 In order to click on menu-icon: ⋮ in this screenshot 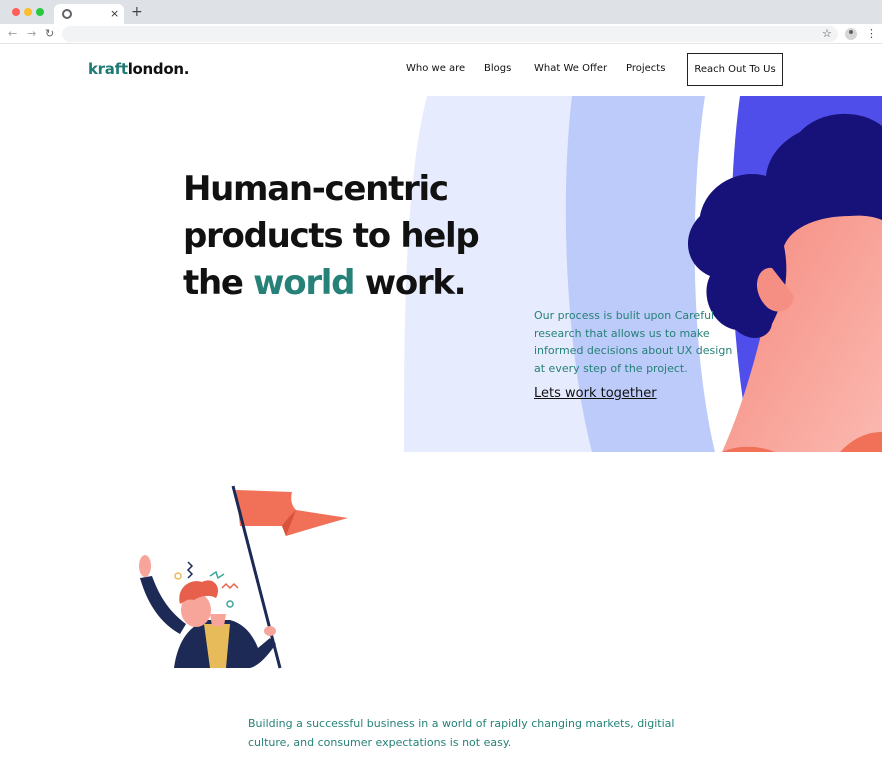, I will do `click(871, 34)`.